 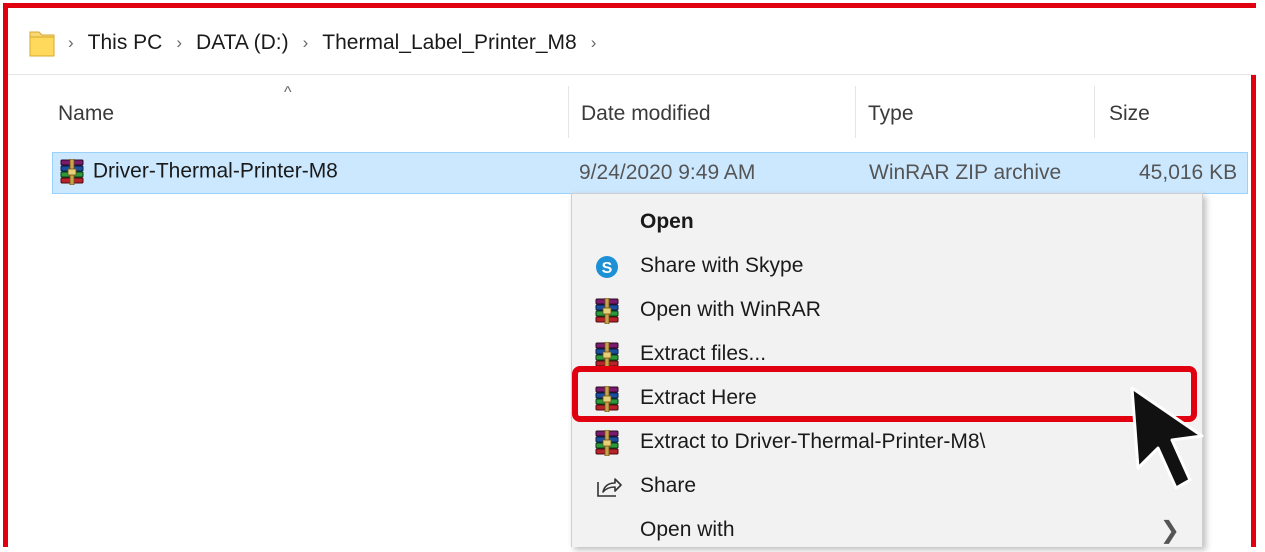 What do you see at coordinates (42, 44) in the screenshot?
I see `folder-icon` at bounding box center [42, 44].